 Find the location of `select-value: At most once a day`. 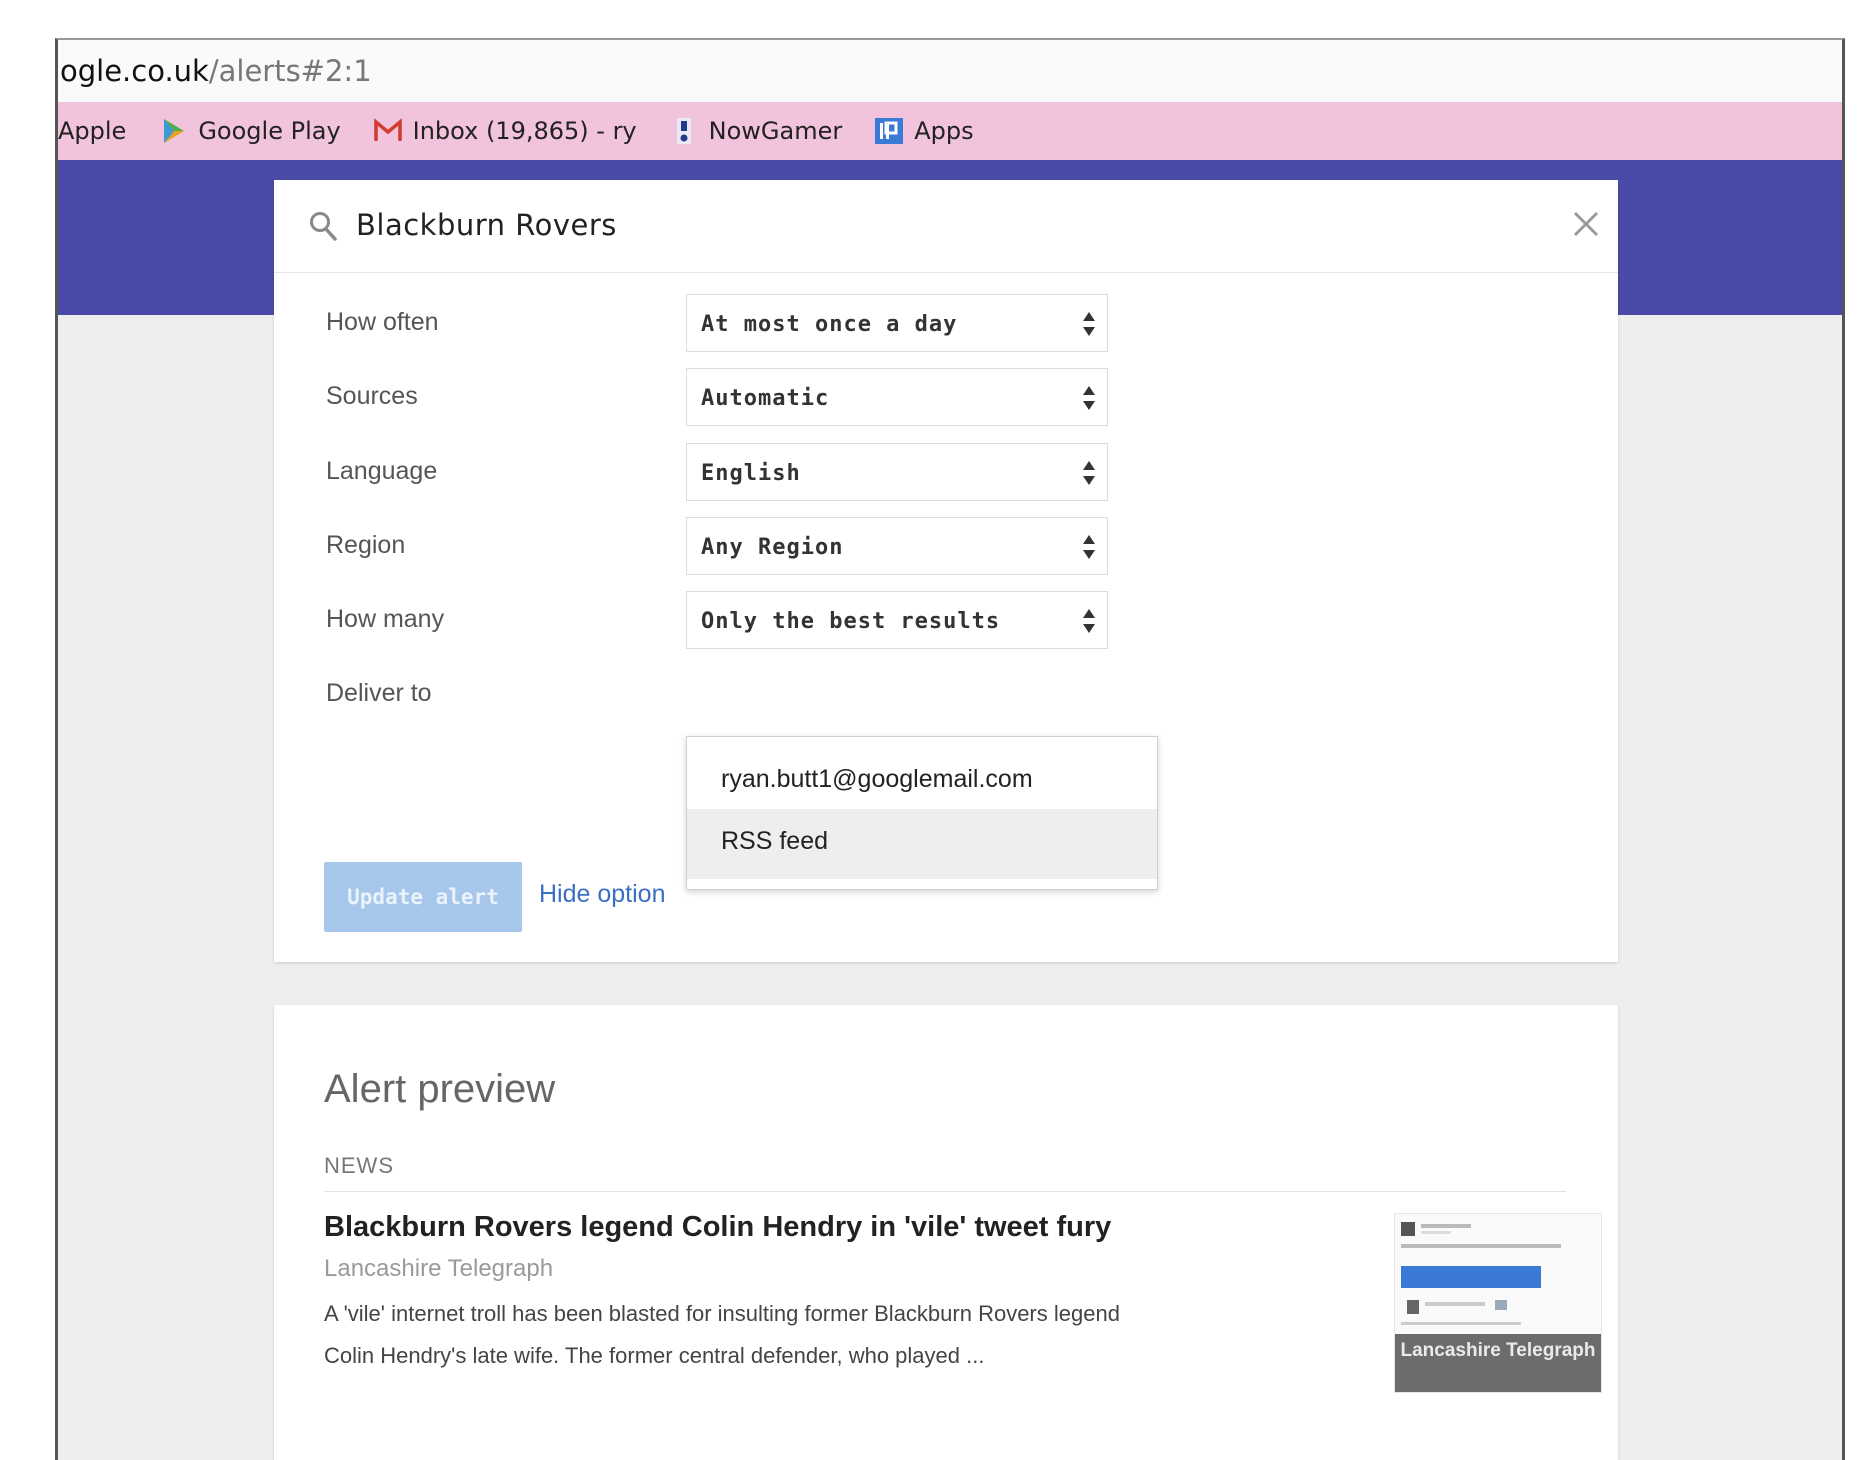

select-value: At most once a day is located at coordinates (829, 324).